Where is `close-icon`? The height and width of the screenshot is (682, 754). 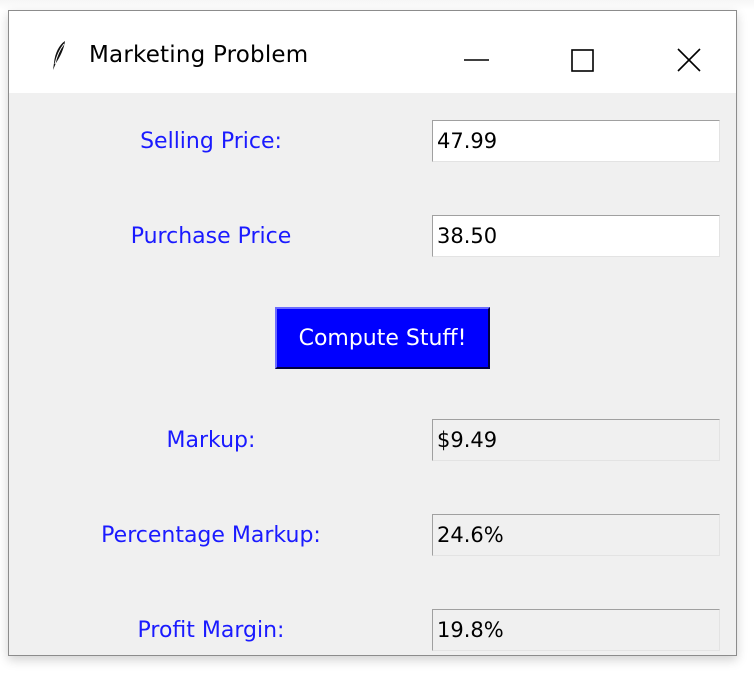 close-icon is located at coordinates (689, 60).